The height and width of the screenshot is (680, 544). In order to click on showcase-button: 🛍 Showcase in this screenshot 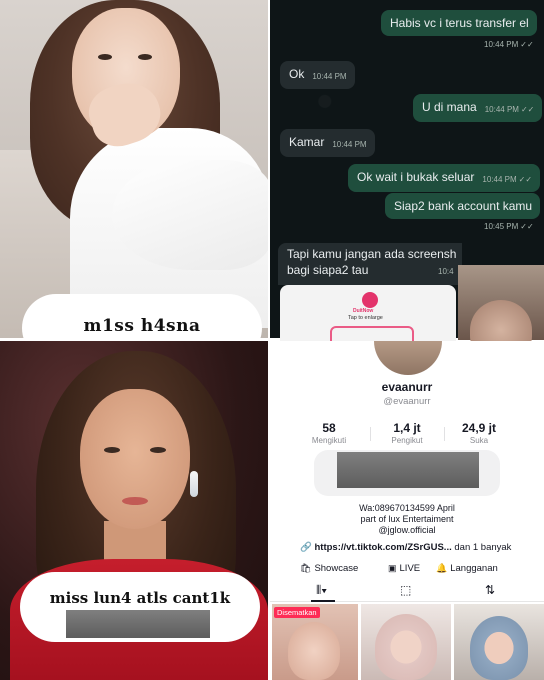, I will do `click(329, 568)`.